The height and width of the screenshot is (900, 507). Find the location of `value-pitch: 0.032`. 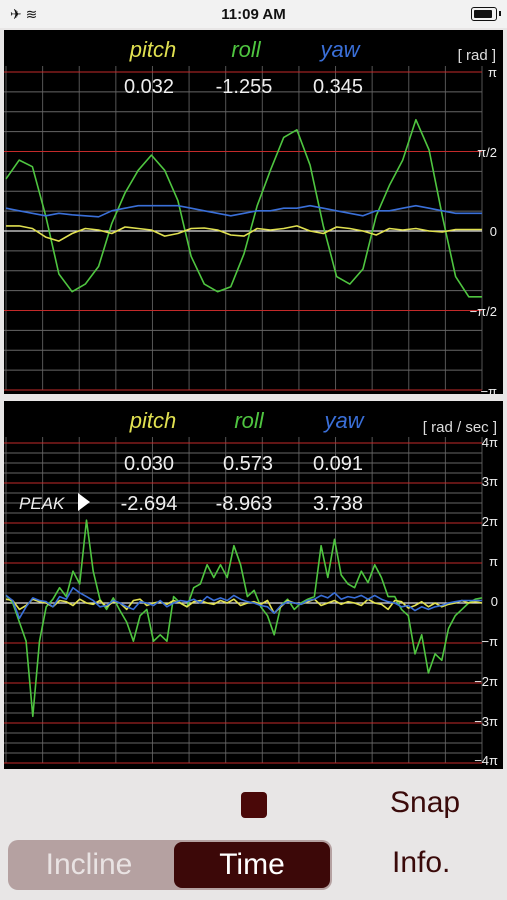

value-pitch: 0.032 is located at coordinates (149, 87).